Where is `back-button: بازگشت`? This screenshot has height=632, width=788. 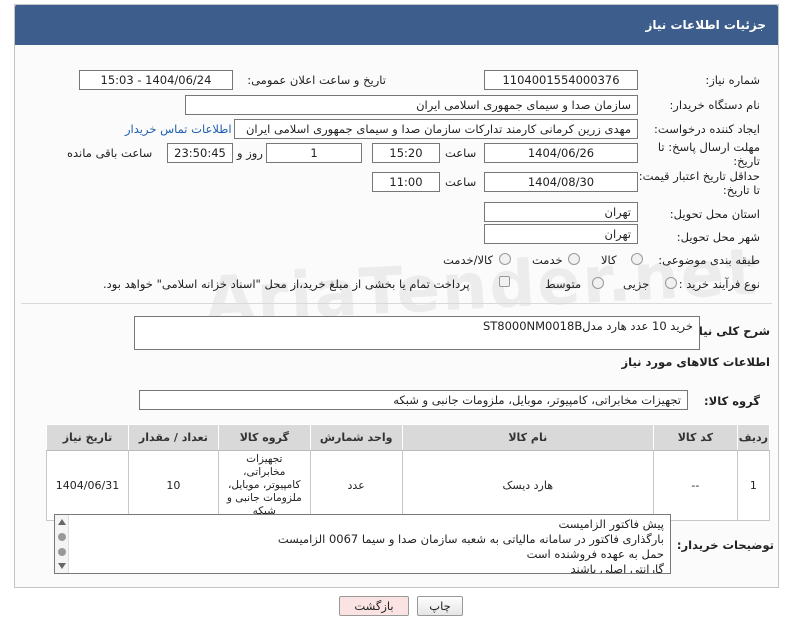
back-button: بازگشت is located at coordinates (374, 606).